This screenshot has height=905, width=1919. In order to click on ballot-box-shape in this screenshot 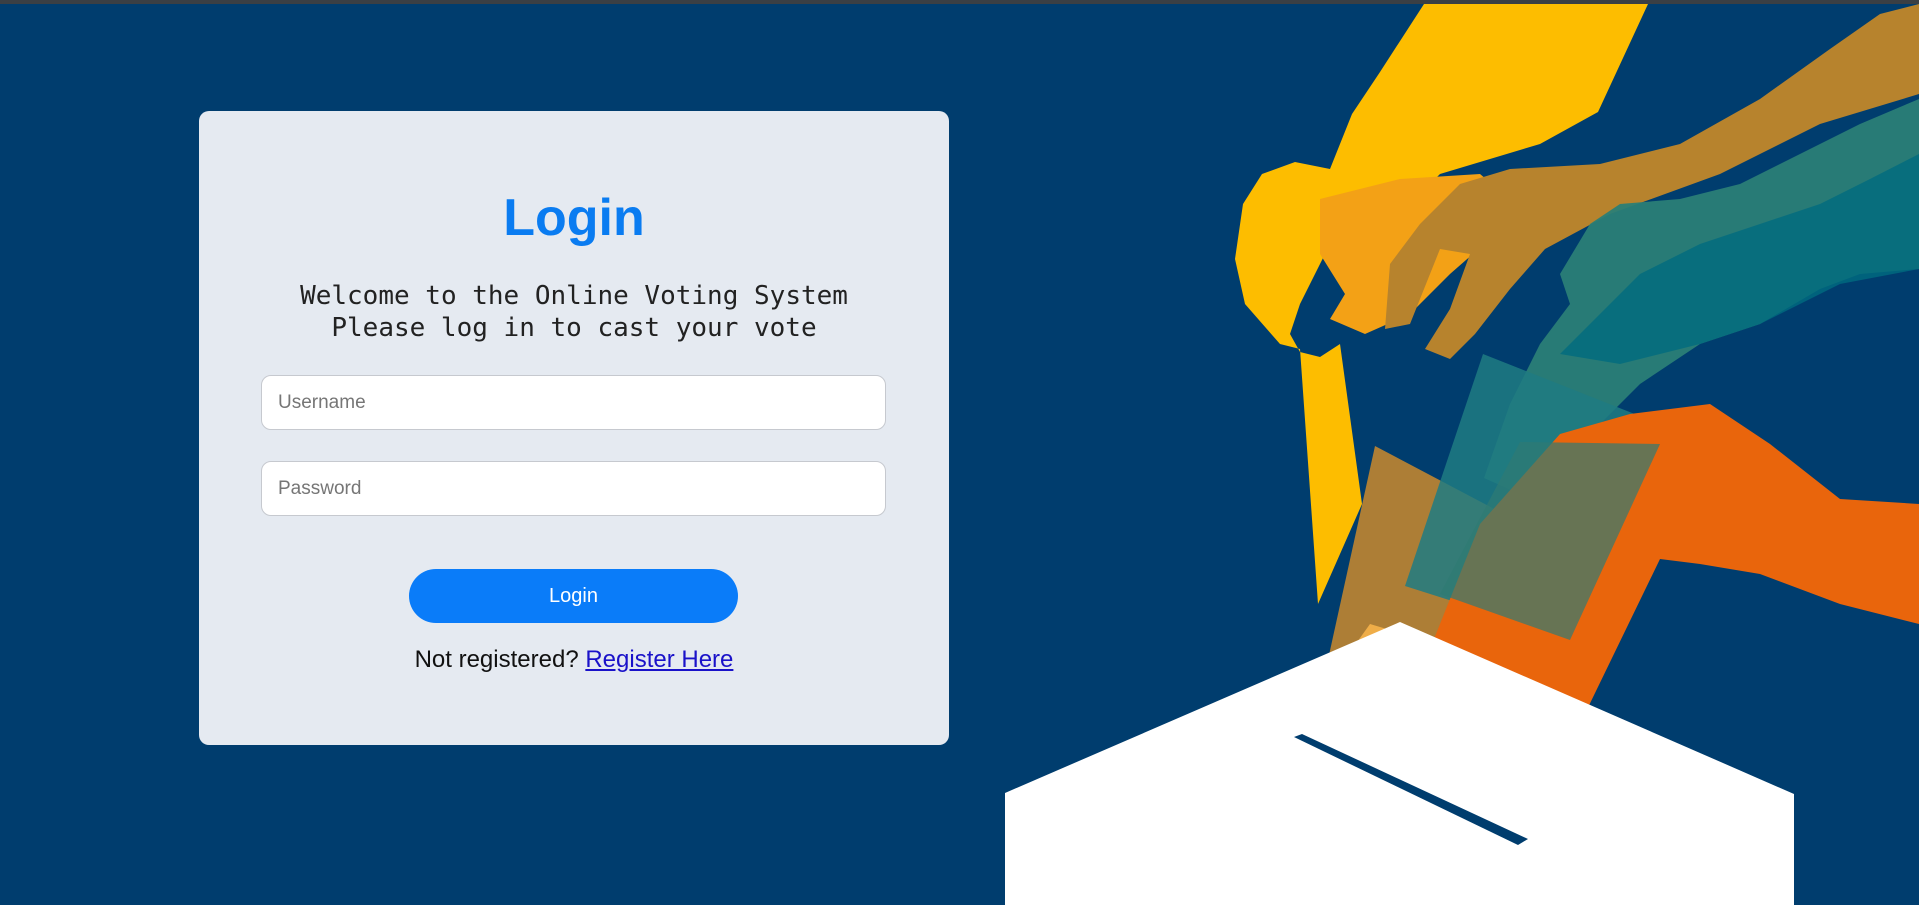, I will do `click(1399, 763)`.